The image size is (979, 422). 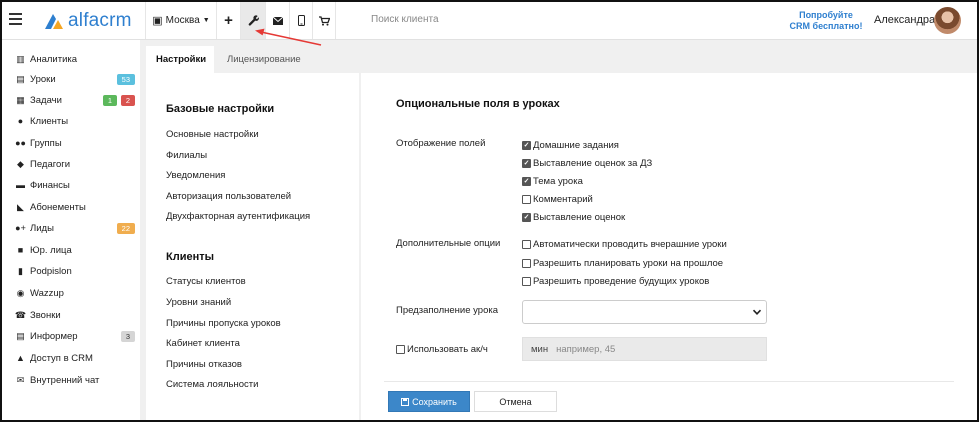 I want to click on caret-down-icon: ▼, so click(x=206, y=20).